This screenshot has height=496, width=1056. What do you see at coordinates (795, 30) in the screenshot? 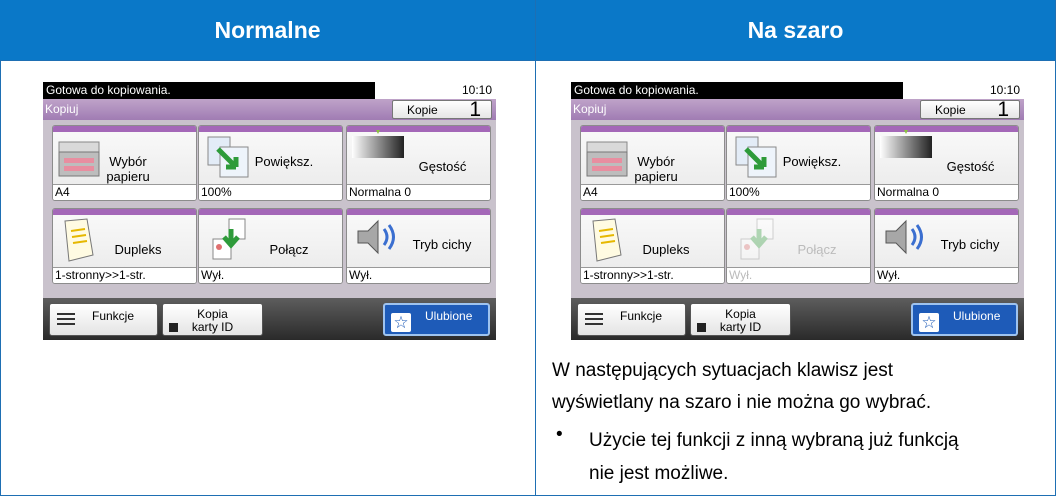
I see `header-grayed: Na szaro` at bounding box center [795, 30].